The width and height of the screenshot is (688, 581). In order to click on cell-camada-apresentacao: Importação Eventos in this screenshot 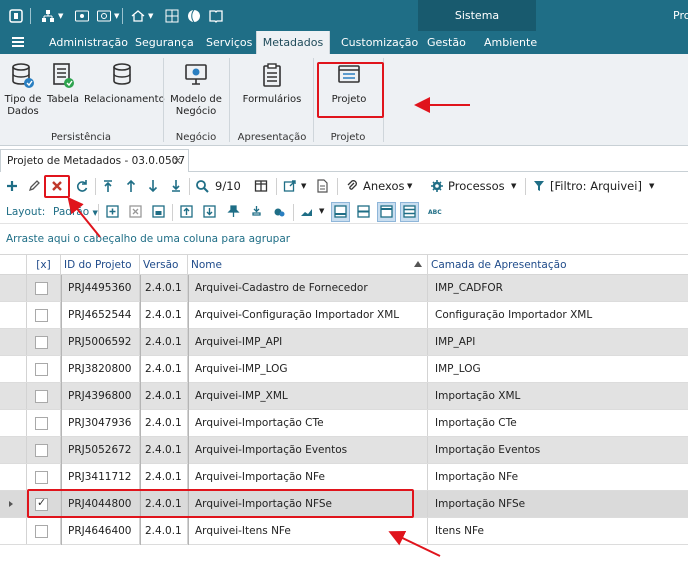, I will do `click(558, 450)`.